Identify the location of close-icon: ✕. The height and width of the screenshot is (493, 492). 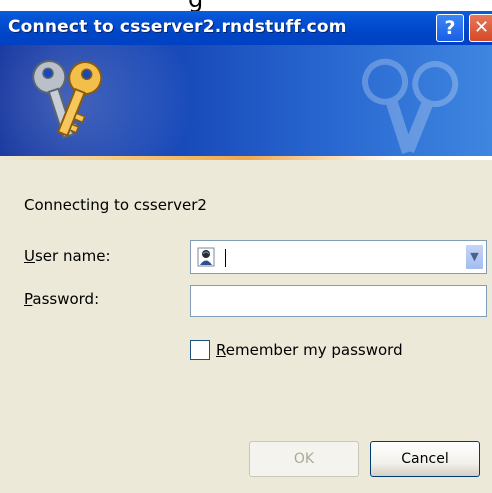
(481, 27).